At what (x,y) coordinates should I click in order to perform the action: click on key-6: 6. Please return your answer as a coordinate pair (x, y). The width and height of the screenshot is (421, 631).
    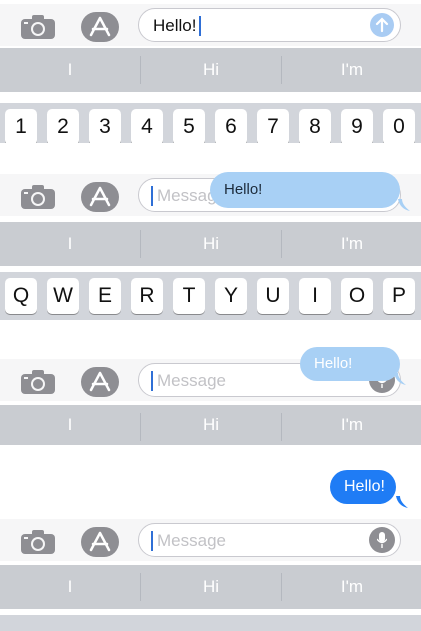
    Looking at the image, I should click on (231, 126).